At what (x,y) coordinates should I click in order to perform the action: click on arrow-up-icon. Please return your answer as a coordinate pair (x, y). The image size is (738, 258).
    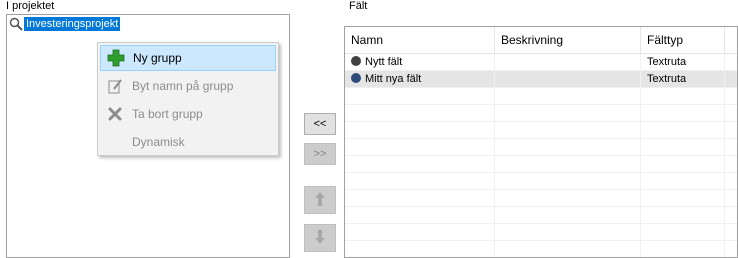
    Looking at the image, I should click on (320, 200).